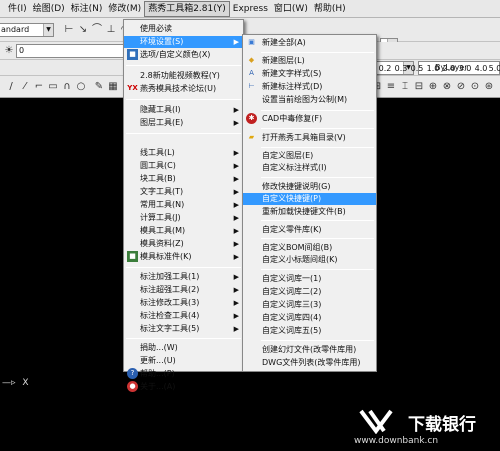 The width and height of the screenshot is (500, 451). I want to click on circle-icon: ○, so click(81, 87).